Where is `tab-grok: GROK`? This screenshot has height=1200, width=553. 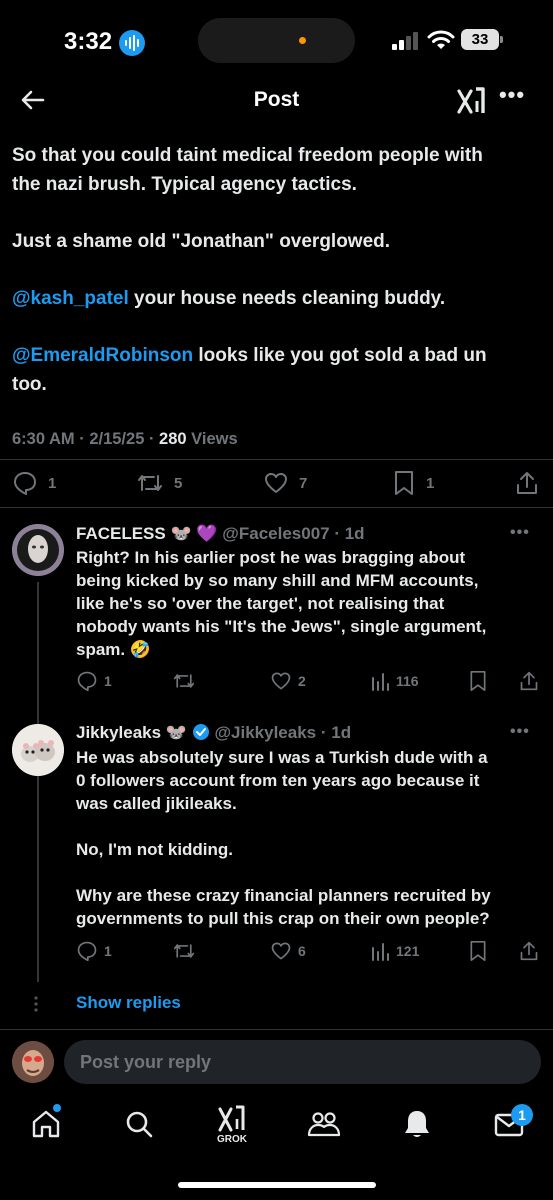 tab-grok: GROK is located at coordinates (232, 1127).